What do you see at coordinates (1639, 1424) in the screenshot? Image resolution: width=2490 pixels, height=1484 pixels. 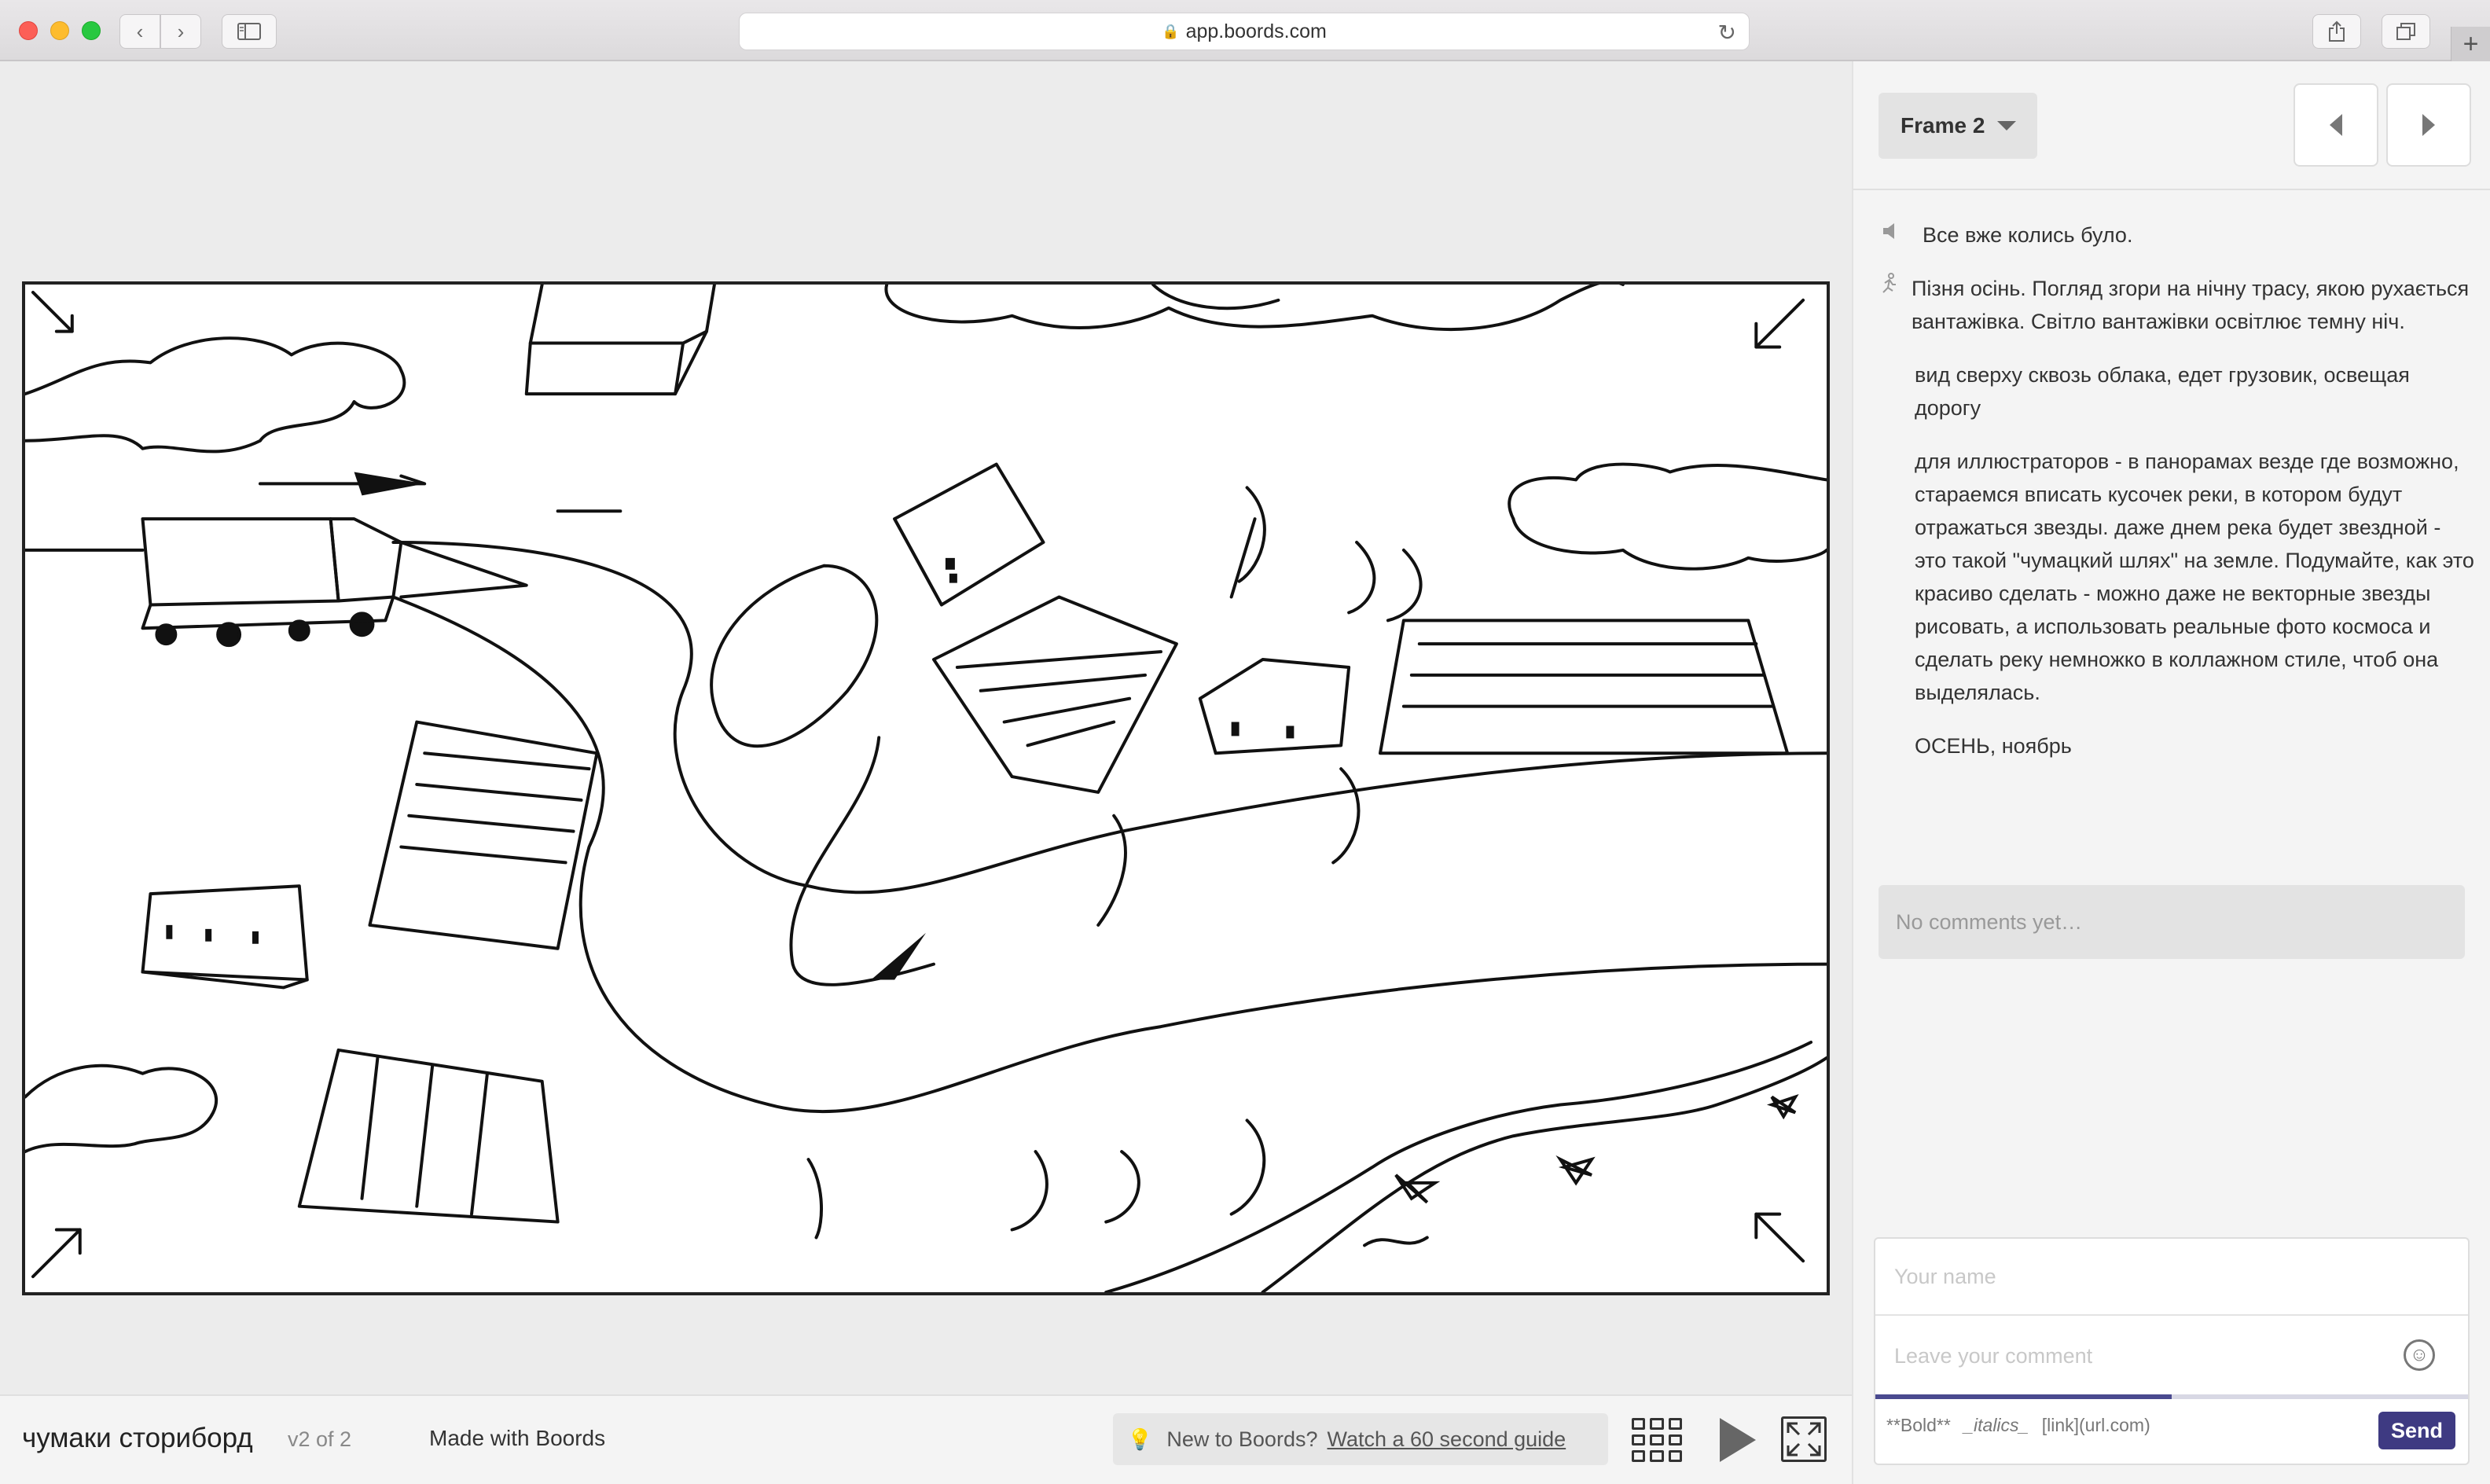 I see `grid-icon` at bounding box center [1639, 1424].